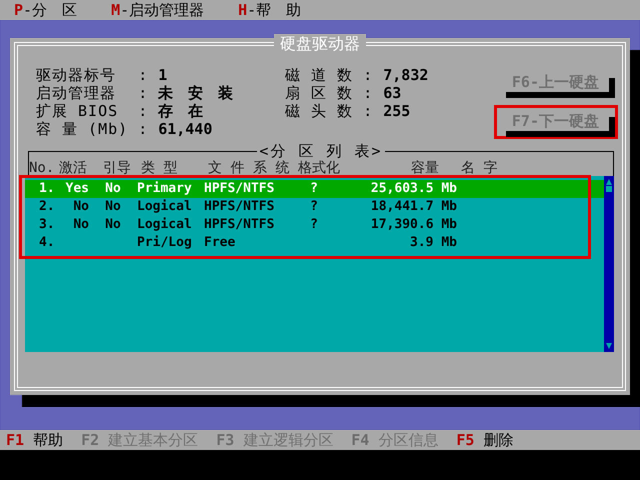 The image size is (640, 480). Describe the element at coordinates (181, 111) in the screenshot. I see `field-value: 存 在` at that location.